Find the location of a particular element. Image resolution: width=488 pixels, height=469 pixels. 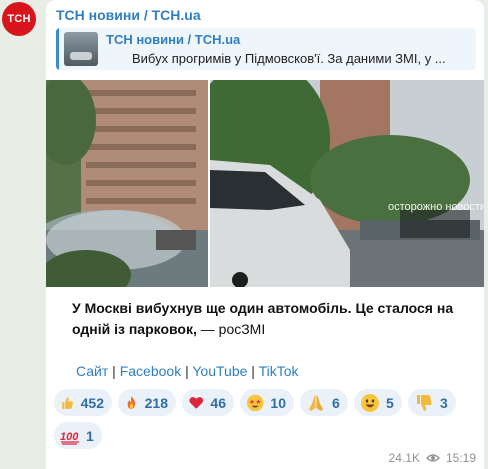

grinning-face-icon is located at coordinates (370, 402).